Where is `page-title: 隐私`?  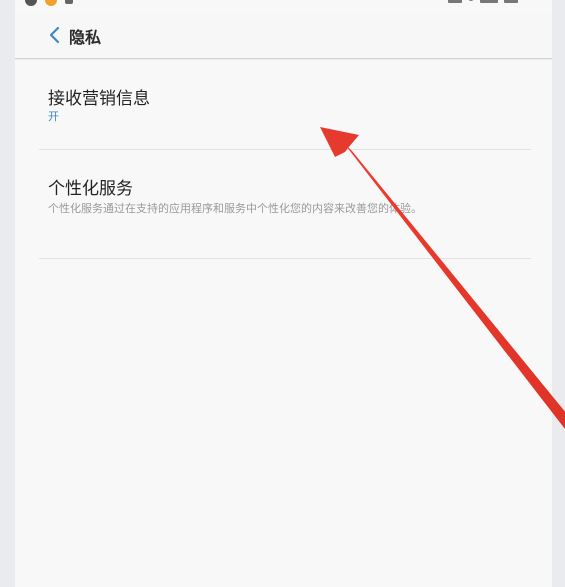 page-title: 隐私 is located at coordinates (85, 37).